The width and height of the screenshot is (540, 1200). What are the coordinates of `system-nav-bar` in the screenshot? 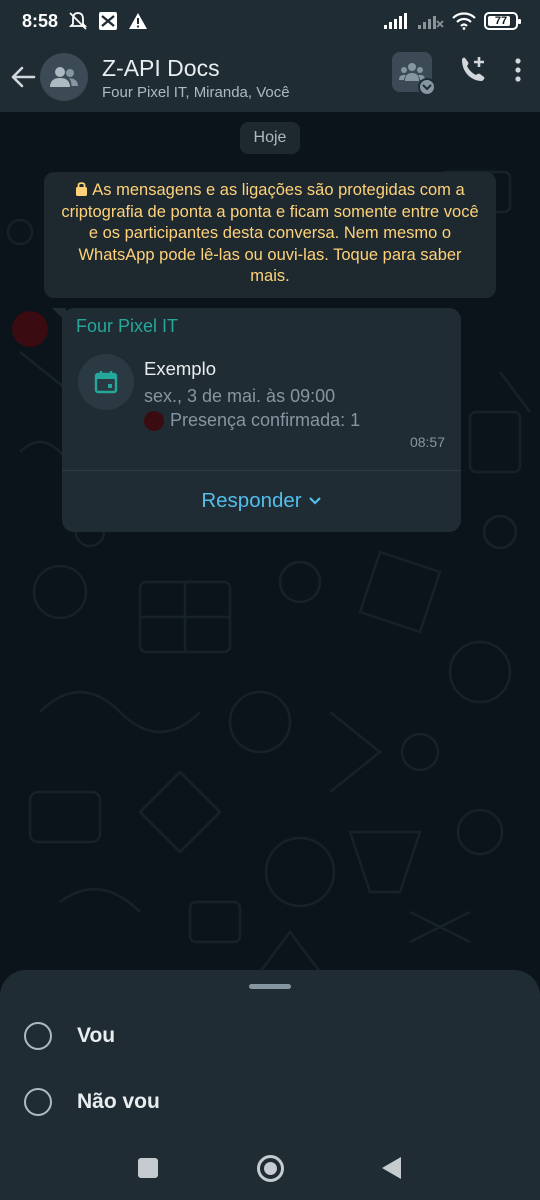 It's located at (270, 1170).